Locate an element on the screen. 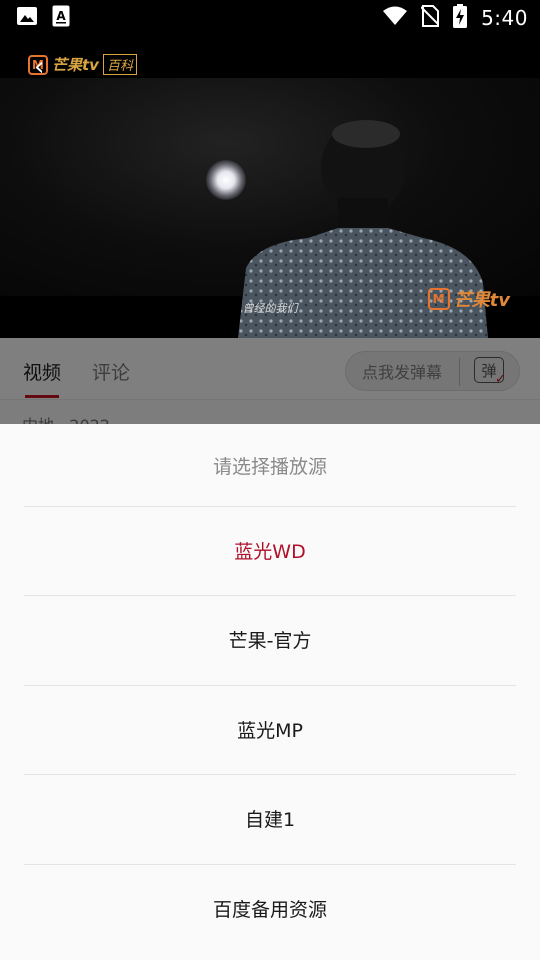  divider is located at coordinates (459, 372).